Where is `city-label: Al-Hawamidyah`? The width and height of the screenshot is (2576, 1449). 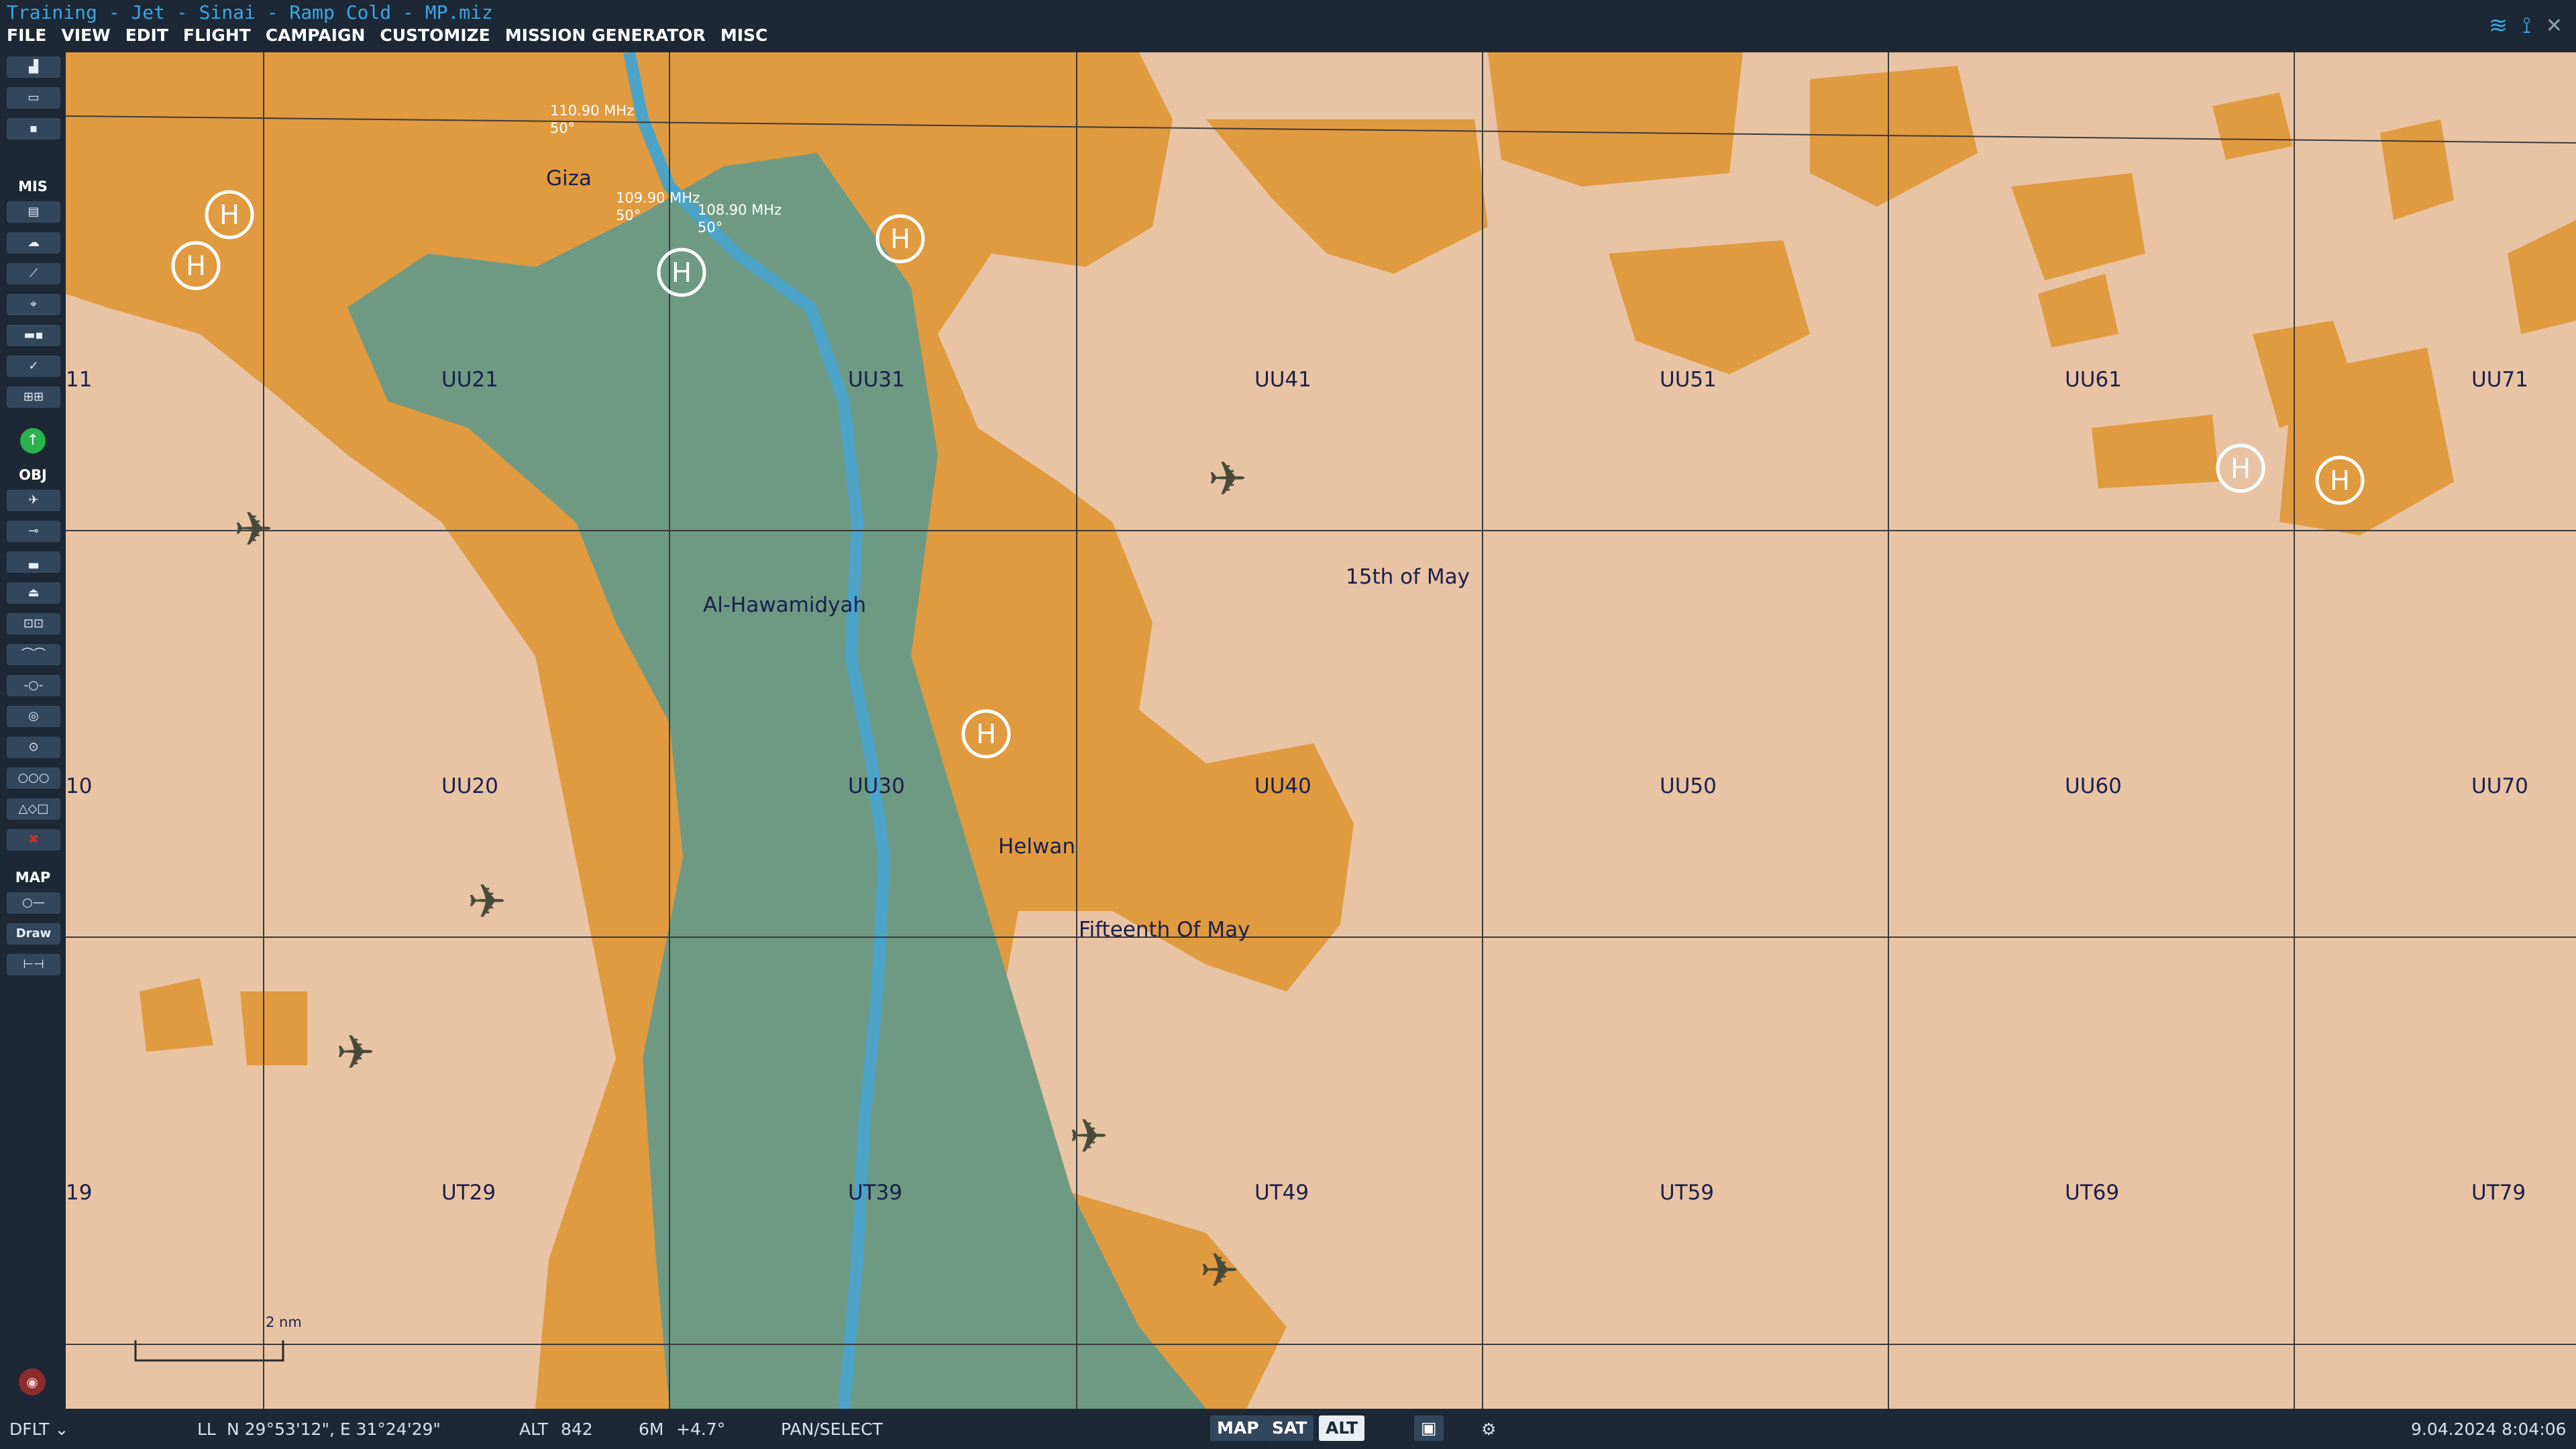
city-label: Al-Hawamidyah is located at coordinates (785, 605).